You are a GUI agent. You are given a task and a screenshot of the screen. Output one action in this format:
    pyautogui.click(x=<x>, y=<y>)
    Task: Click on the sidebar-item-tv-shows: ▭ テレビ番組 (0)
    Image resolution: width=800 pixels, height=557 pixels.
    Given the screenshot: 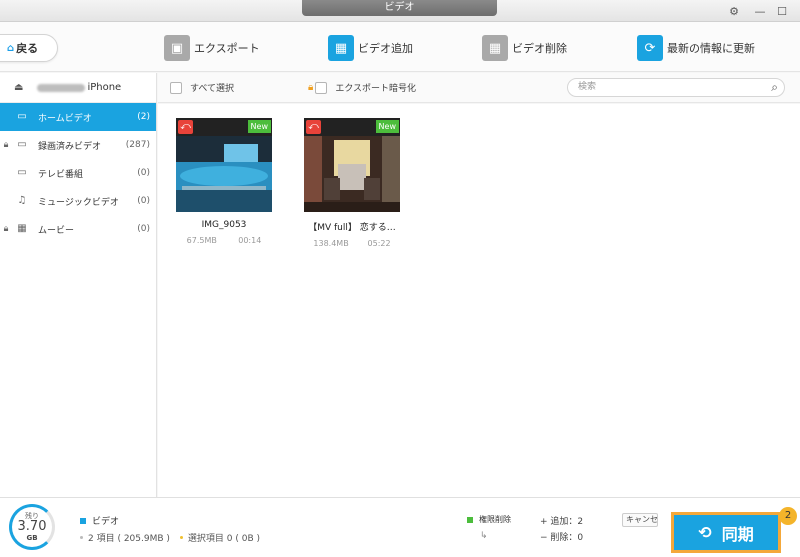 What is the action you would take?
    pyautogui.click(x=78, y=173)
    